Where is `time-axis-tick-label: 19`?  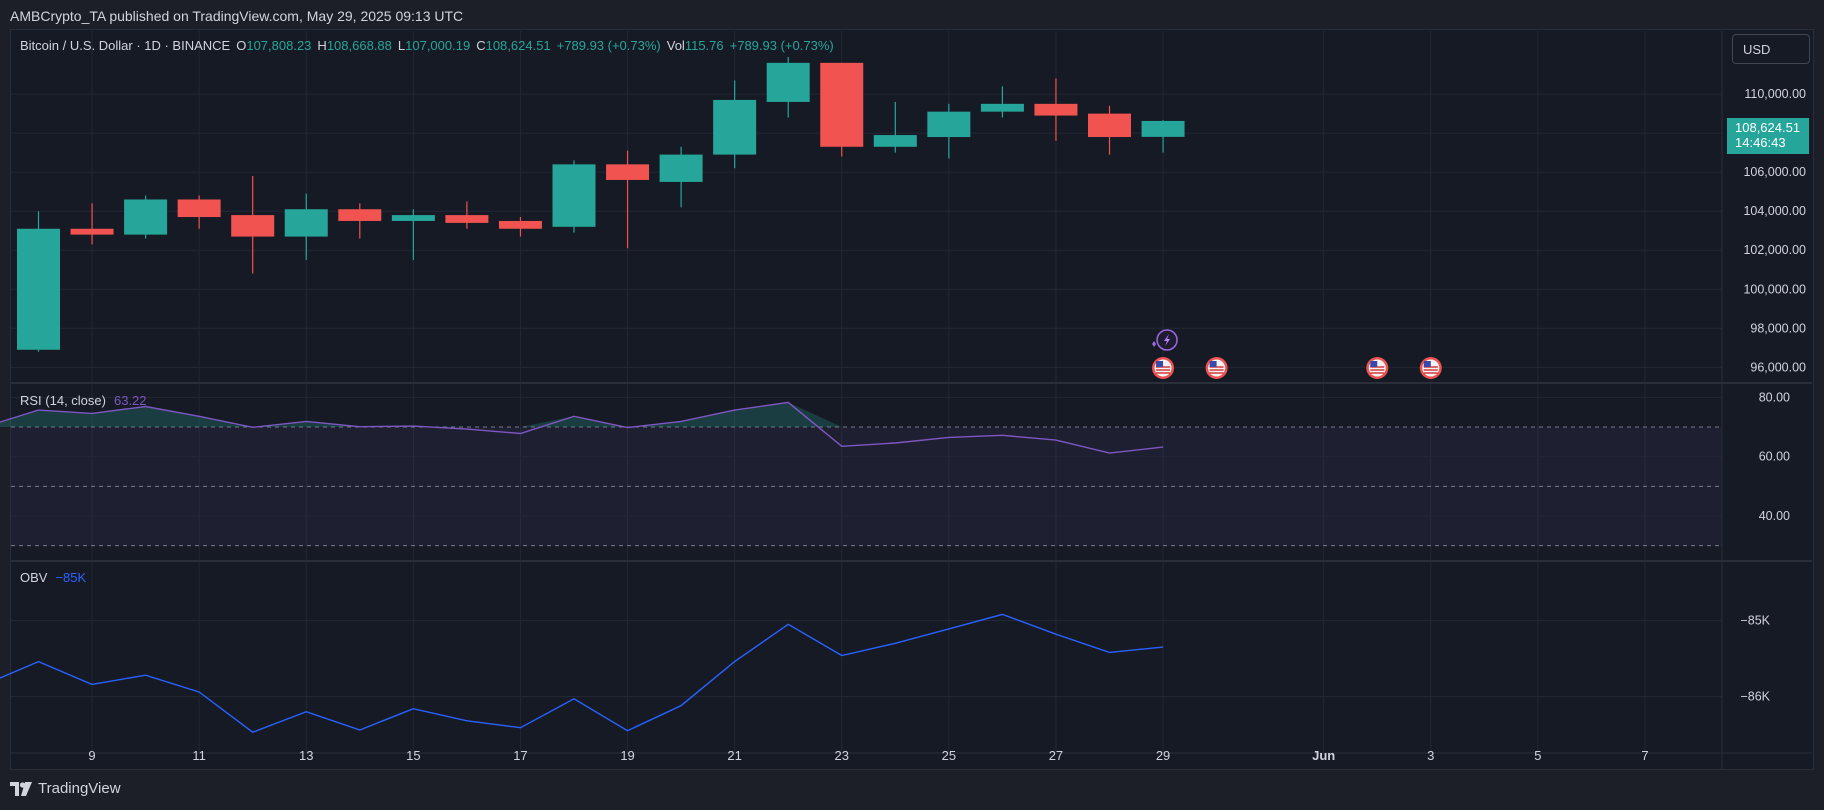 time-axis-tick-label: 19 is located at coordinates (627, 755).